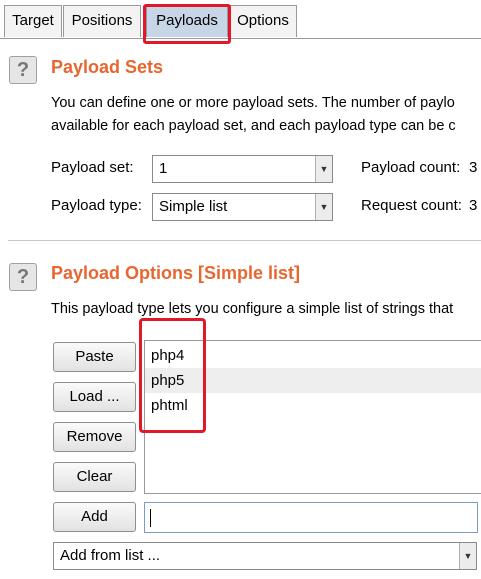 The height and width of the screenshot is (579, 481). I want to click on tab-target: Target, so click(33, 21).